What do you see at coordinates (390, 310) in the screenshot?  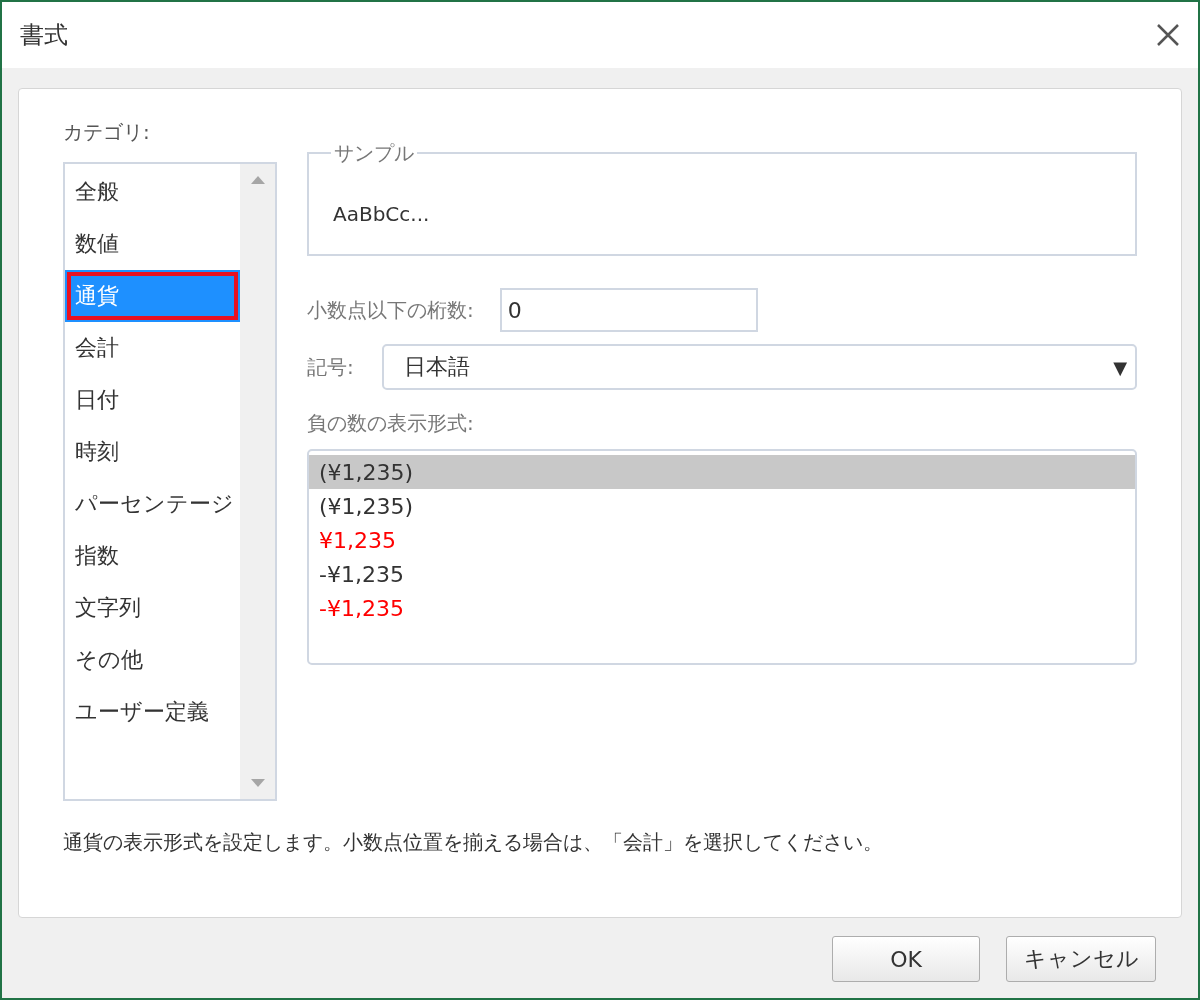 I see `field-label: 小数点以下の桁数:` at bounding box center [390, 310].